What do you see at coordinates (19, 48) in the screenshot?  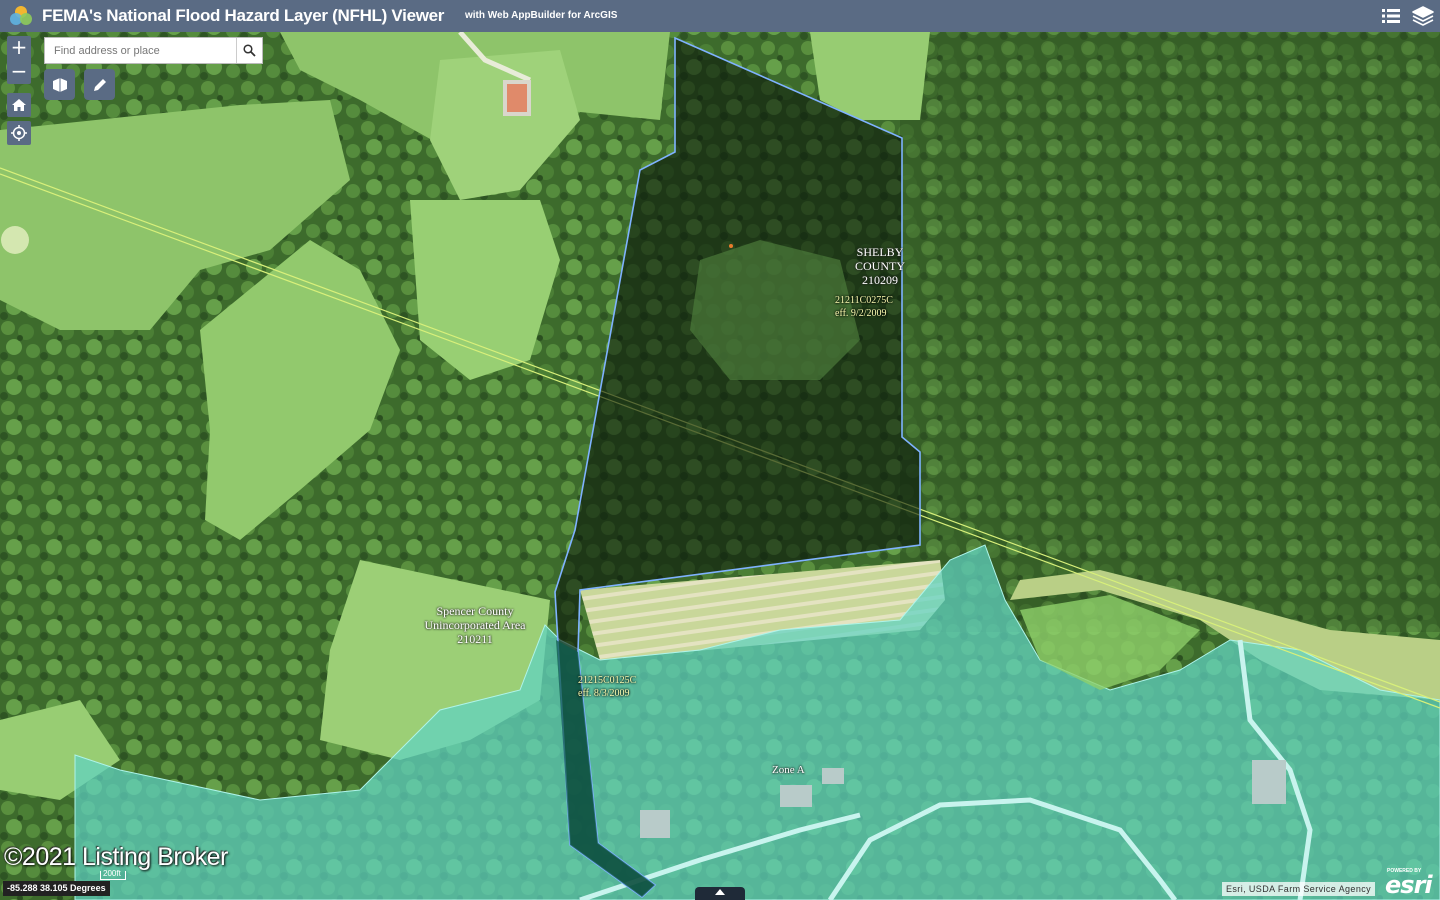 I see `zoom-in-button: +` at bounding box center [19, 48].